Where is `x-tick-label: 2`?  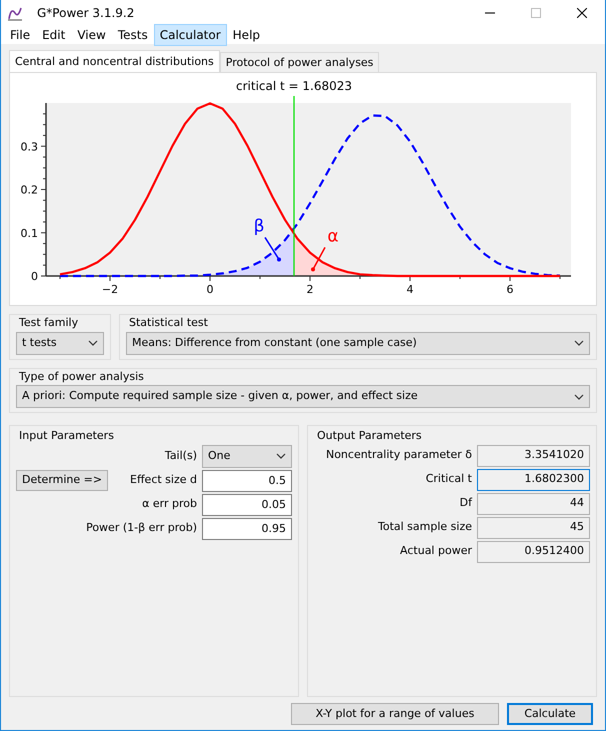 x-tick-label: 2 is located at coordinates (310, 289).